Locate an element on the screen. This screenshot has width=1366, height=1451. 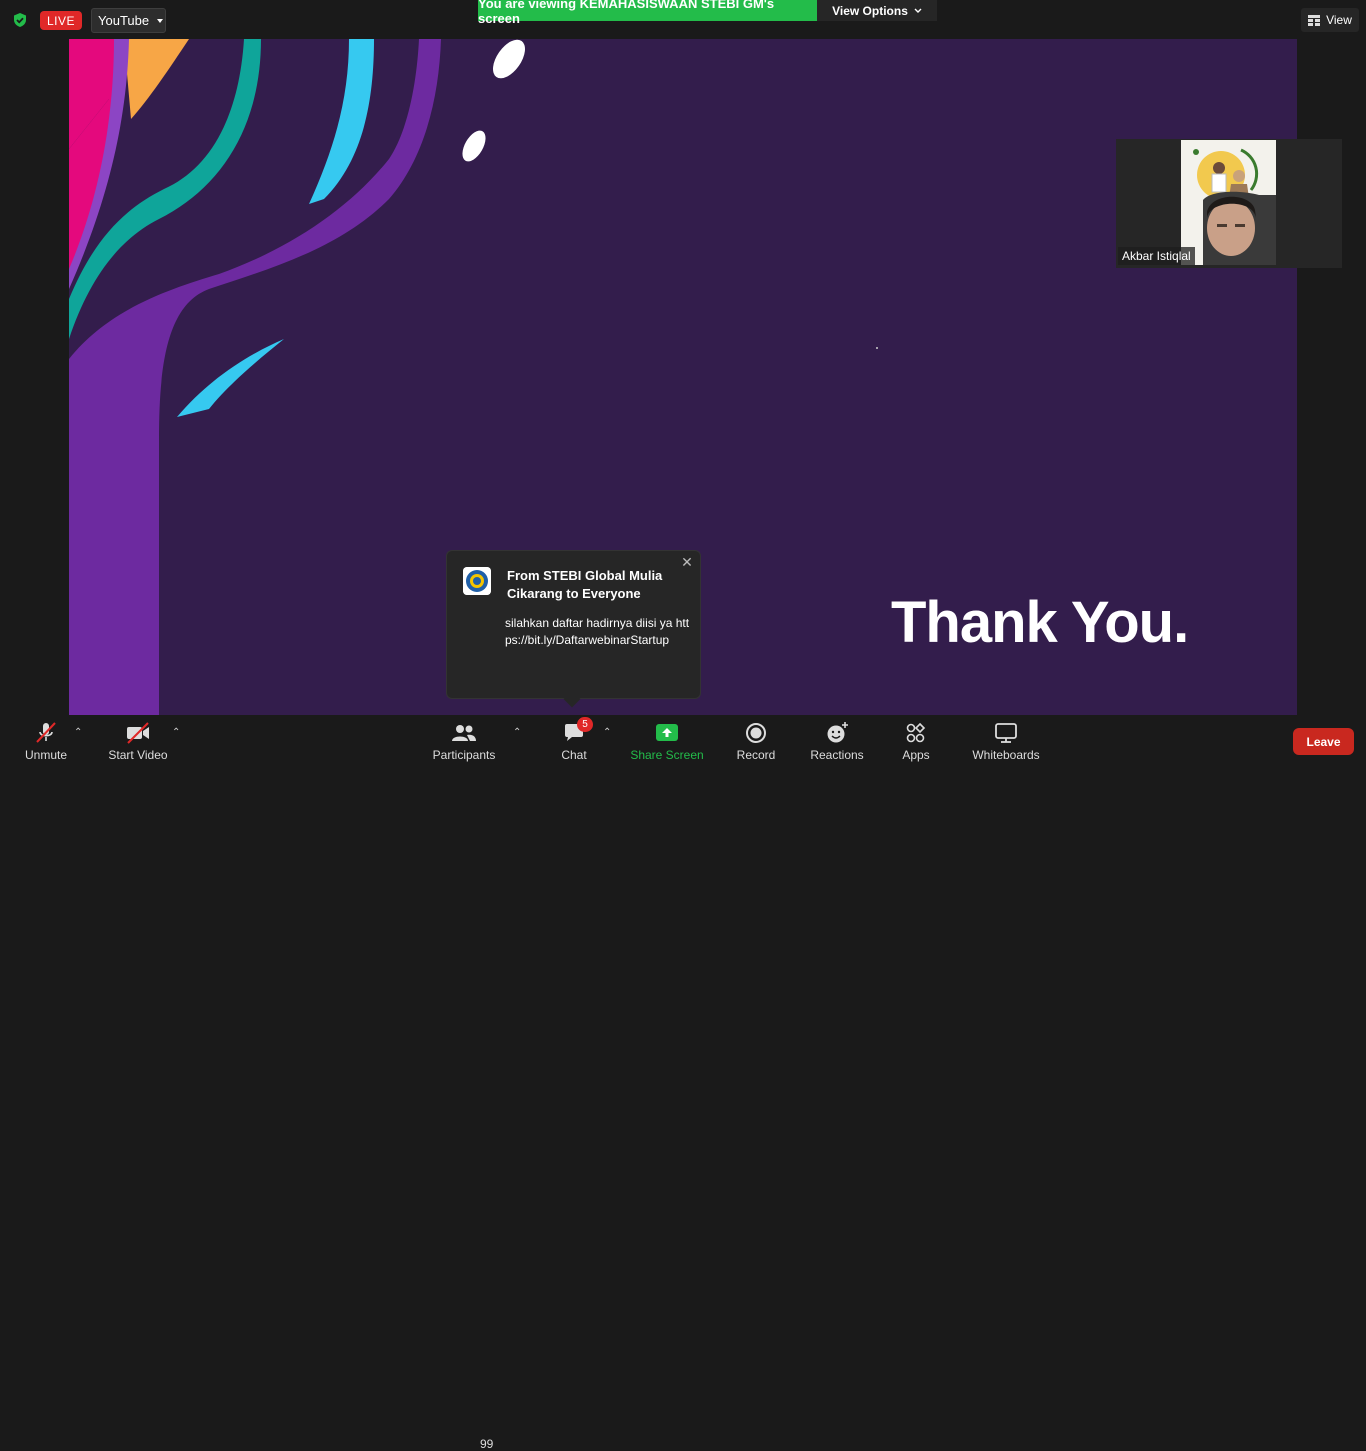
record-button: Record is located at coordinates (756, 743).